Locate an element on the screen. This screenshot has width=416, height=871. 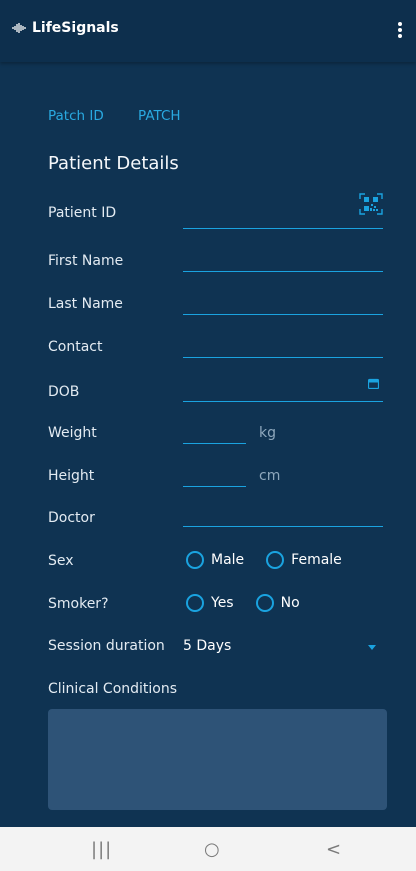
last-name-label: Last Name is located at coordinates (85, 304).